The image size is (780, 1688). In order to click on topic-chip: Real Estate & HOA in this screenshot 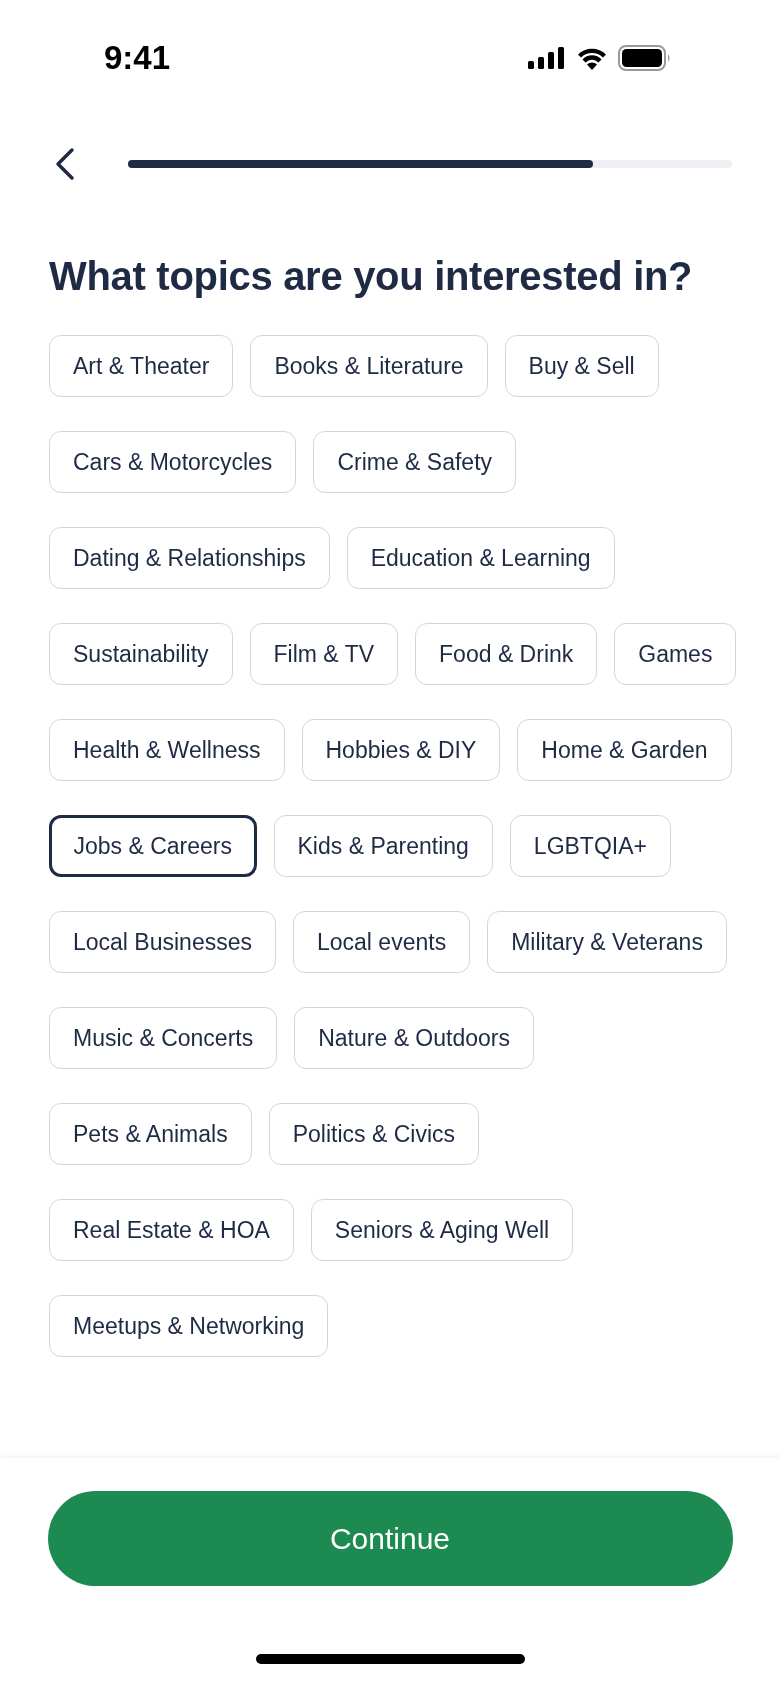, I will do `click(171, 1230)`.